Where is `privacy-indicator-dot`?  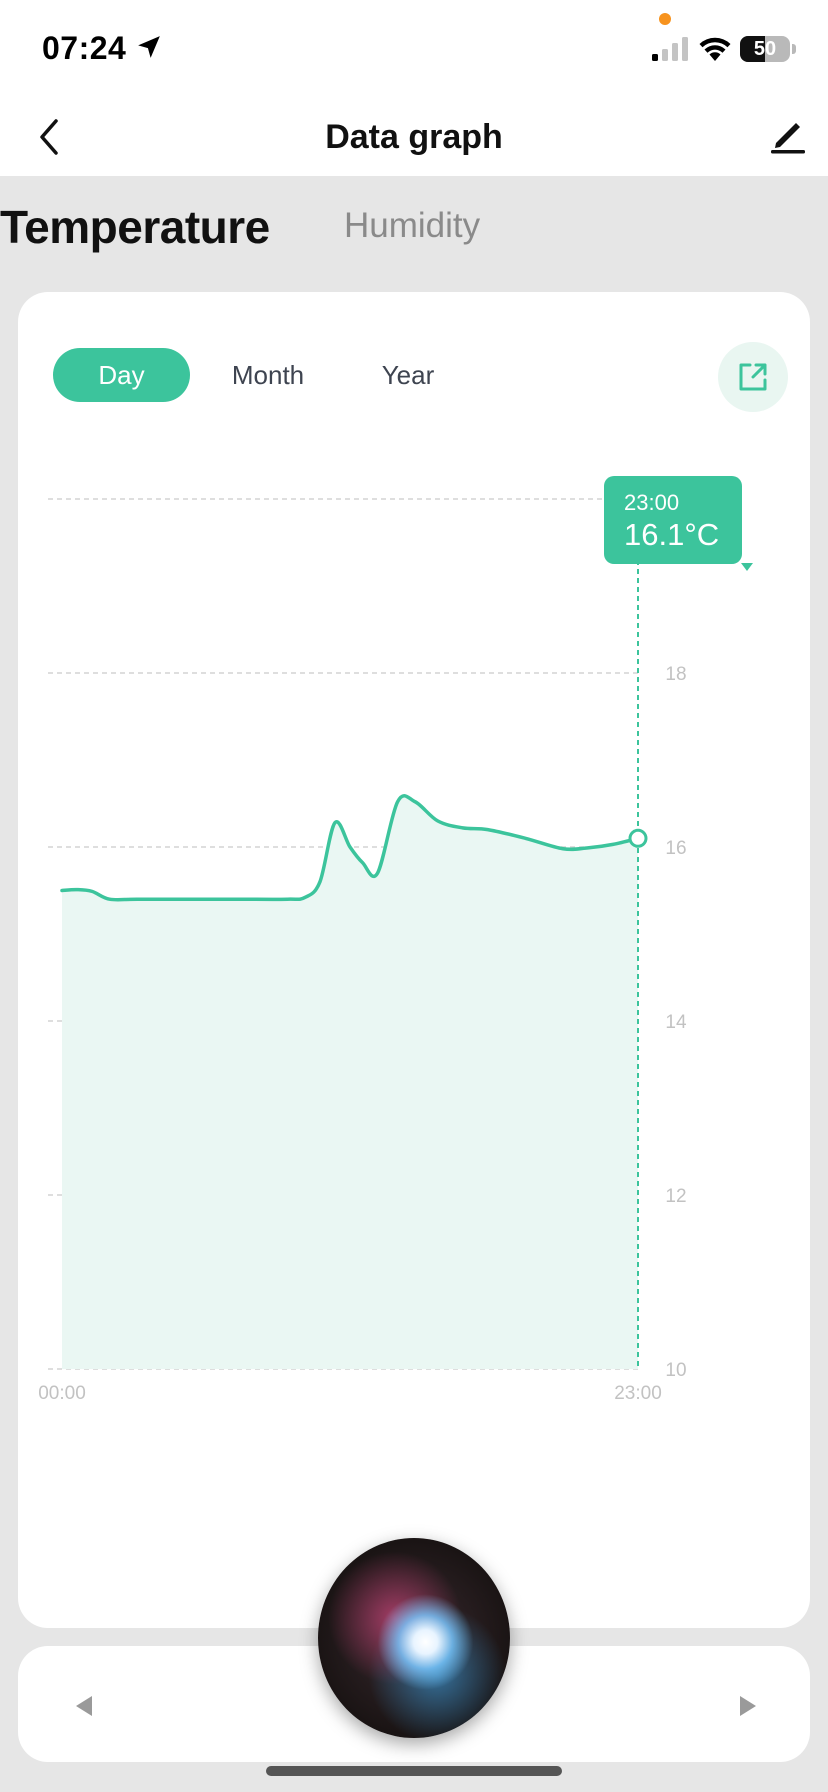
privacy-indicator-dot is located at coordinates (665, 19).